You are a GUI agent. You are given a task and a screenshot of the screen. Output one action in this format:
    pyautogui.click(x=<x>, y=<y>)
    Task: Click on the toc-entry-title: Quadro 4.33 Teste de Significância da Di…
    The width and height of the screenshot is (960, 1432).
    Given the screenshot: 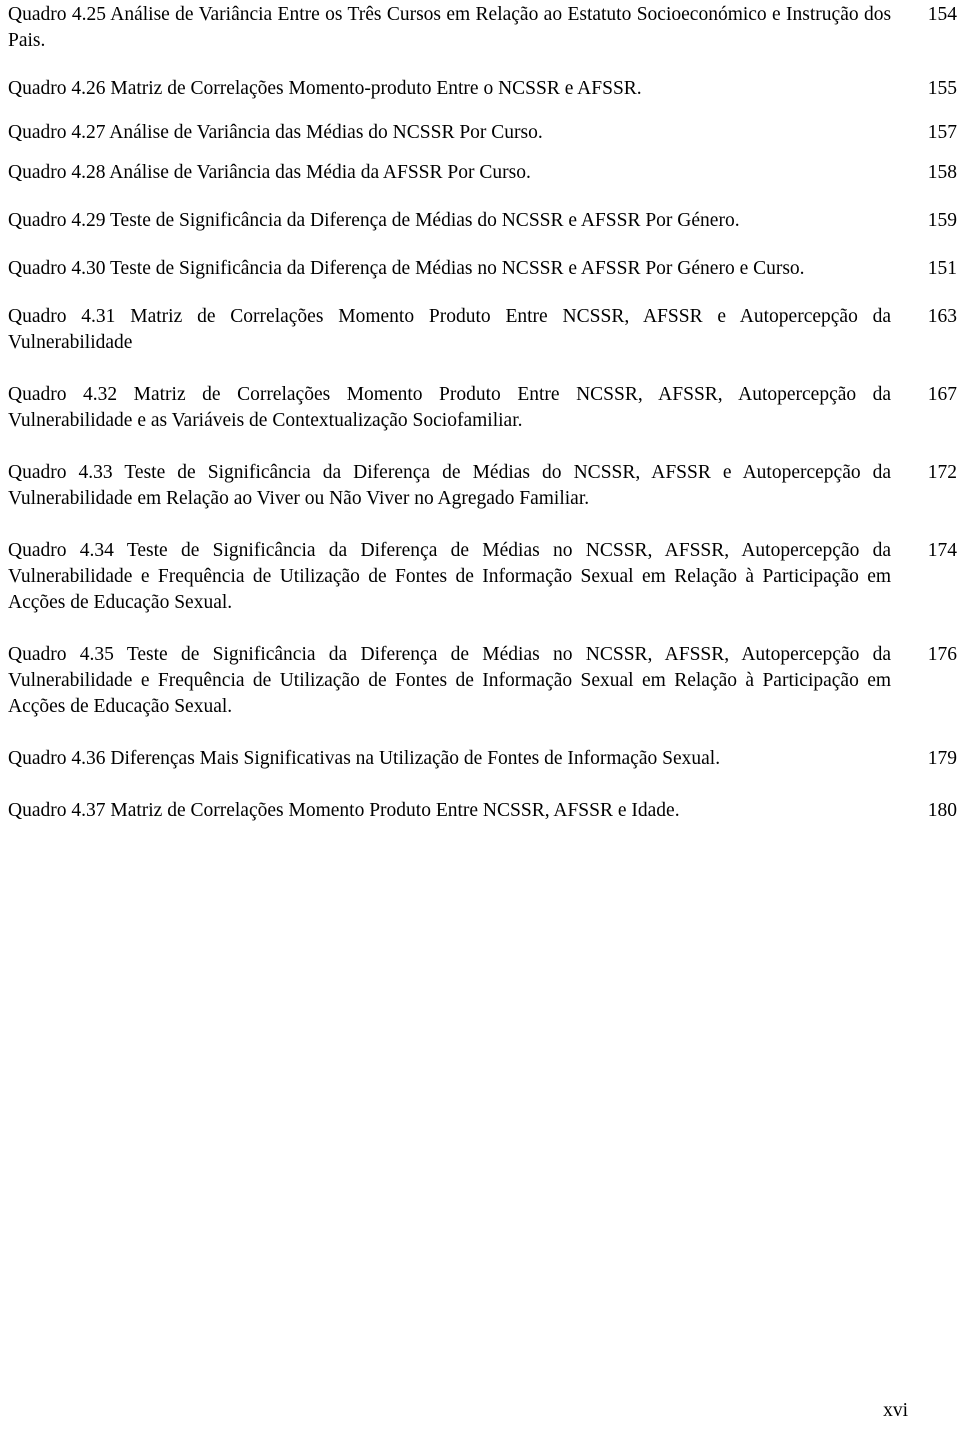 What is the action you would take?
    pyautogui.click(x=450, y=485)
    